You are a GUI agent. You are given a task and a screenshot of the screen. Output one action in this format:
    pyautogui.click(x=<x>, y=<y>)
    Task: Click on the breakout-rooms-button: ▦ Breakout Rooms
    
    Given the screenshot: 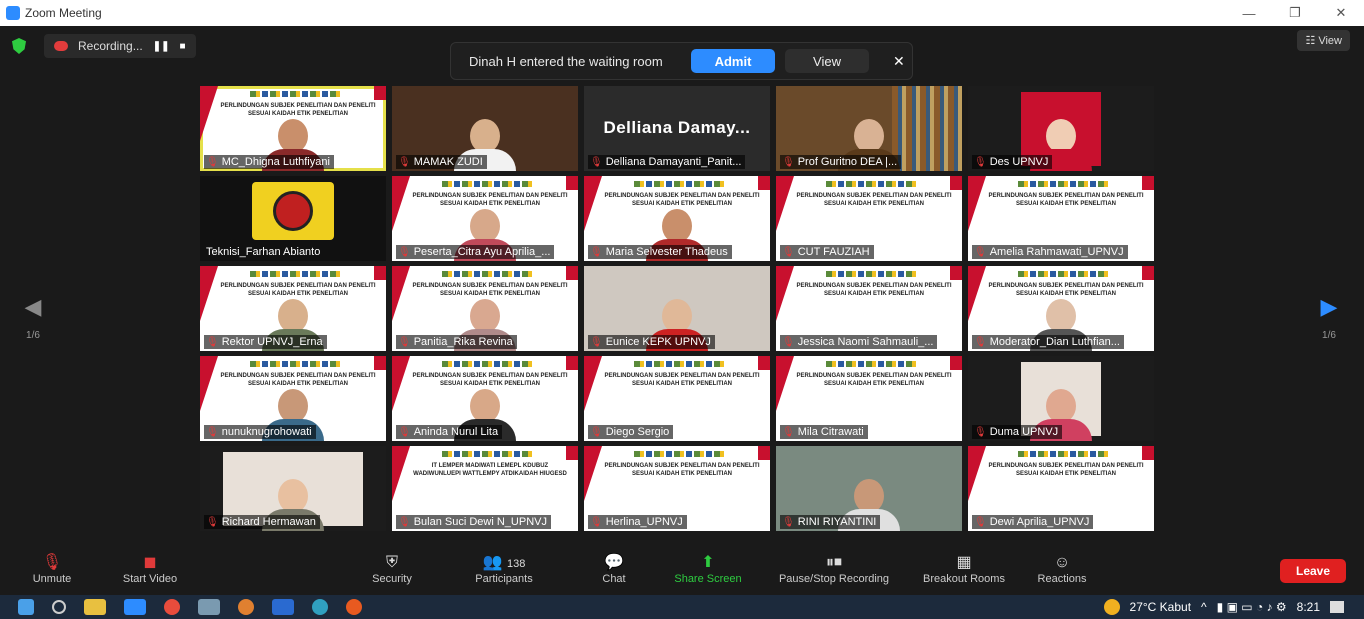 What is the action you would take?
    pyautogui.click(x=964, y=569)
    